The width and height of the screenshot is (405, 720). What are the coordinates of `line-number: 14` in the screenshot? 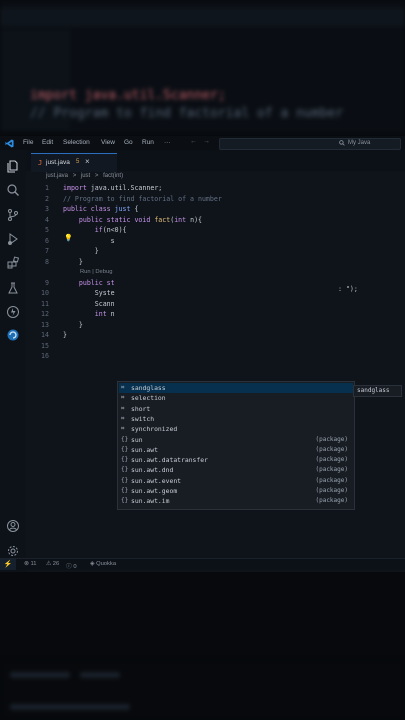 It's located at (45, 335).